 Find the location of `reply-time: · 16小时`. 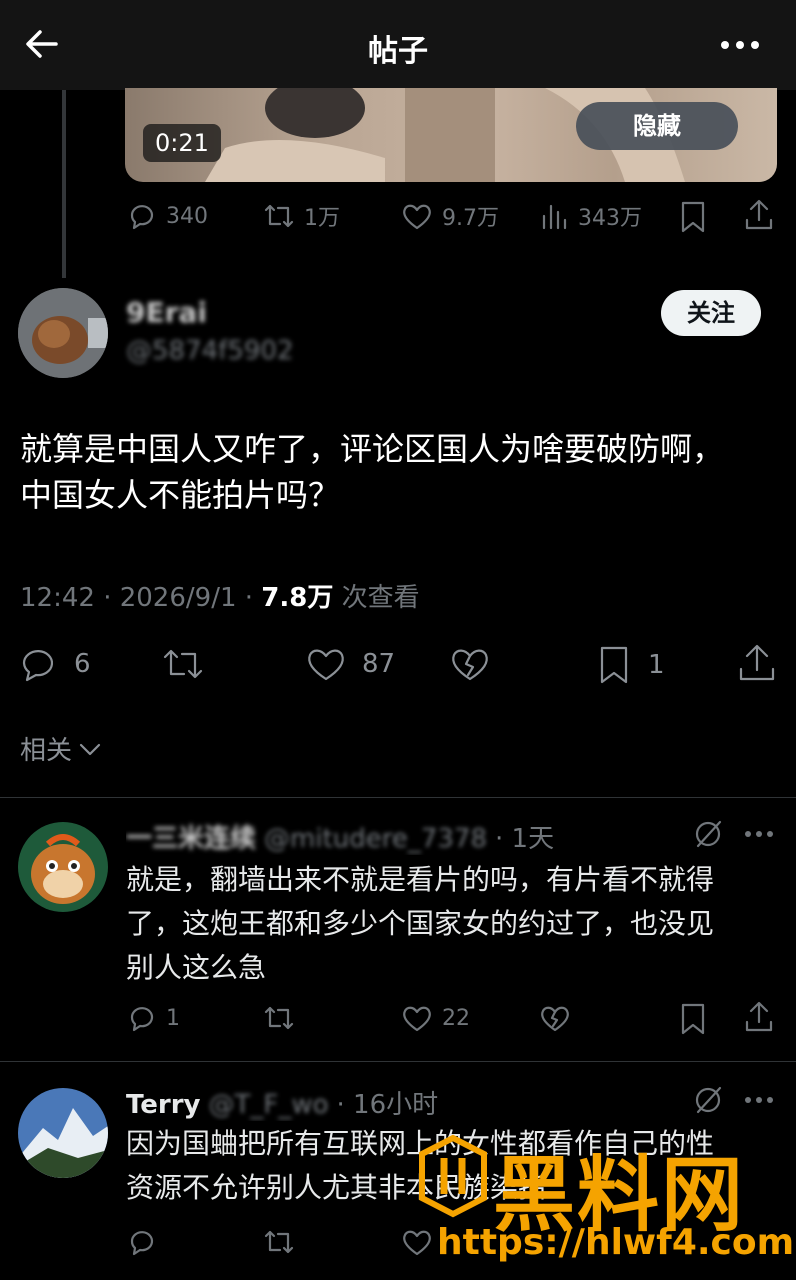

reply-time: · 16小时 is located at coordinates (387, 1105).